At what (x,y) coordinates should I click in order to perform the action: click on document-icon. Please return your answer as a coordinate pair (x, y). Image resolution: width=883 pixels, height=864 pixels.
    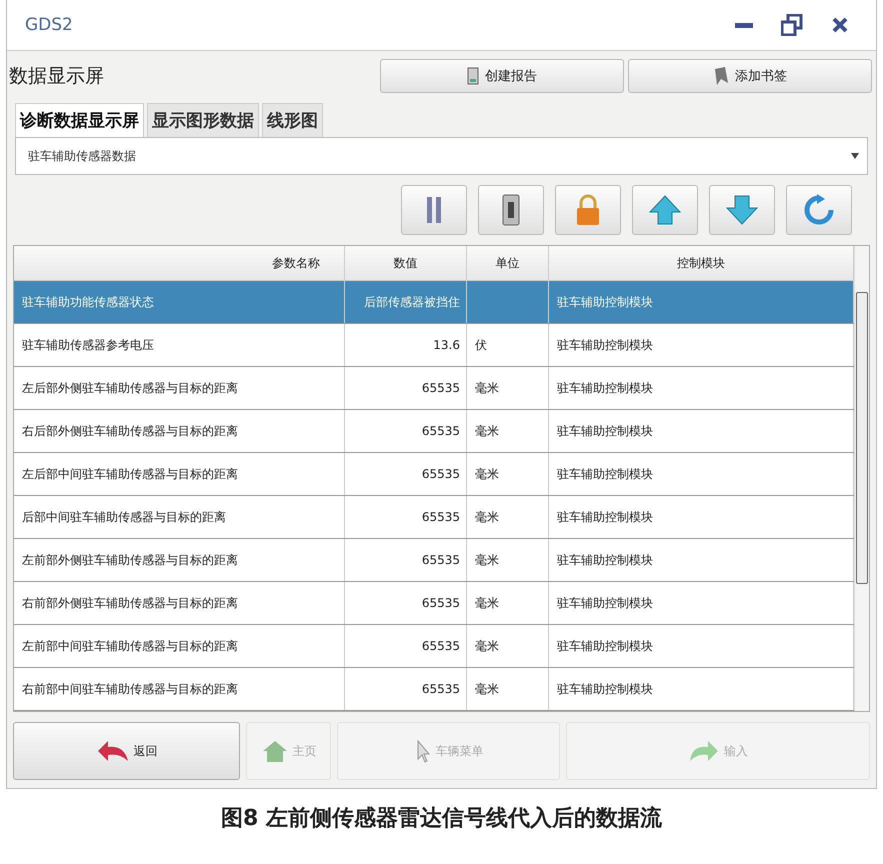
    Looking at the image, I should click on (473, 76).